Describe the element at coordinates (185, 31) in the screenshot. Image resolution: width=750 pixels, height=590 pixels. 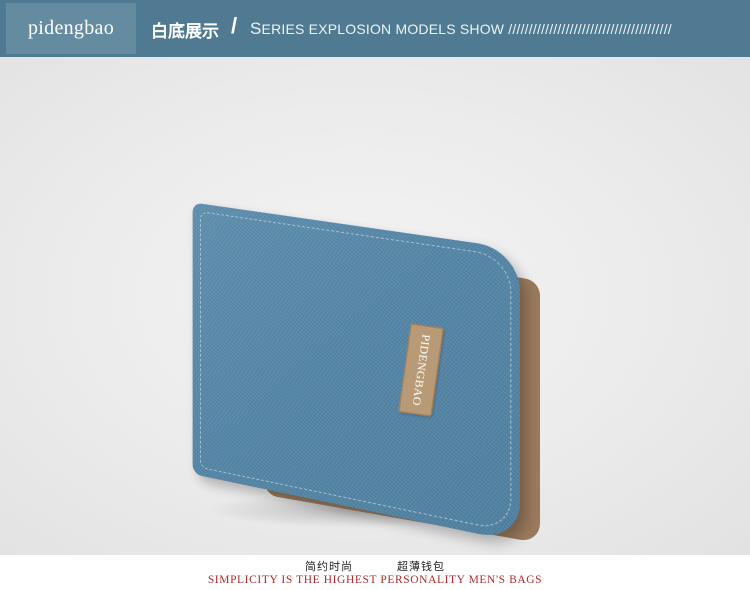
I see `section-heading-cn: 白底展示` at that location.